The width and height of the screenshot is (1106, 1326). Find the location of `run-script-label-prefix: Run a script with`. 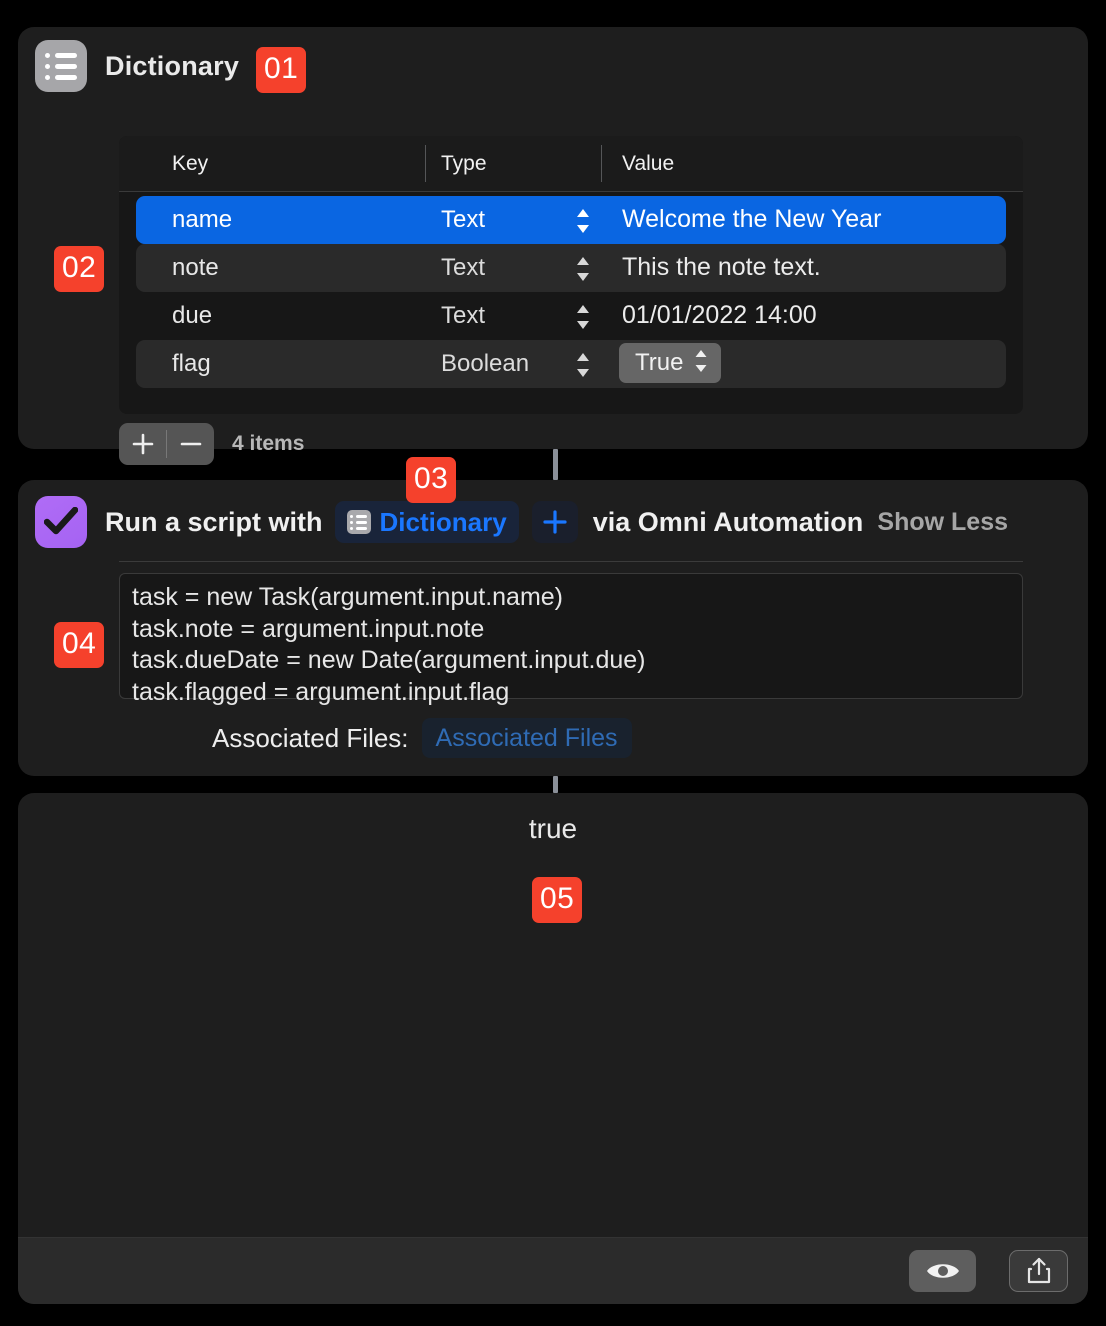

run-script-label-prefix: Run a script with is located at coordinates (214, 521).